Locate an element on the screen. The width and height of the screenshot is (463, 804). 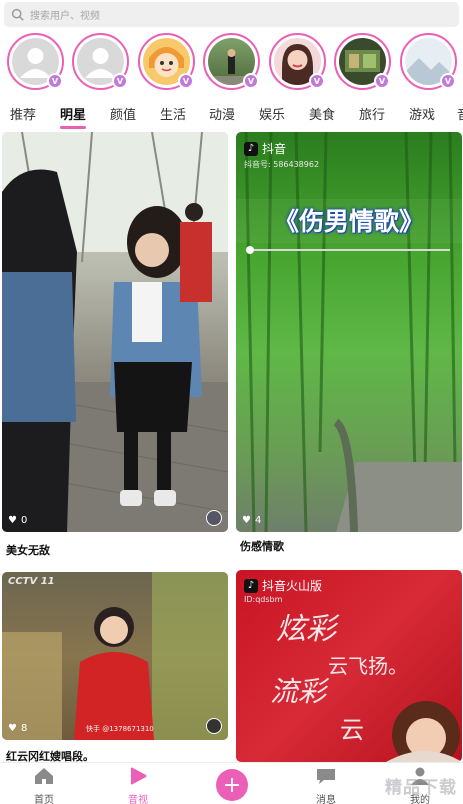
overlay-text-1: 炫彩 is located at coordinates (306, 629).